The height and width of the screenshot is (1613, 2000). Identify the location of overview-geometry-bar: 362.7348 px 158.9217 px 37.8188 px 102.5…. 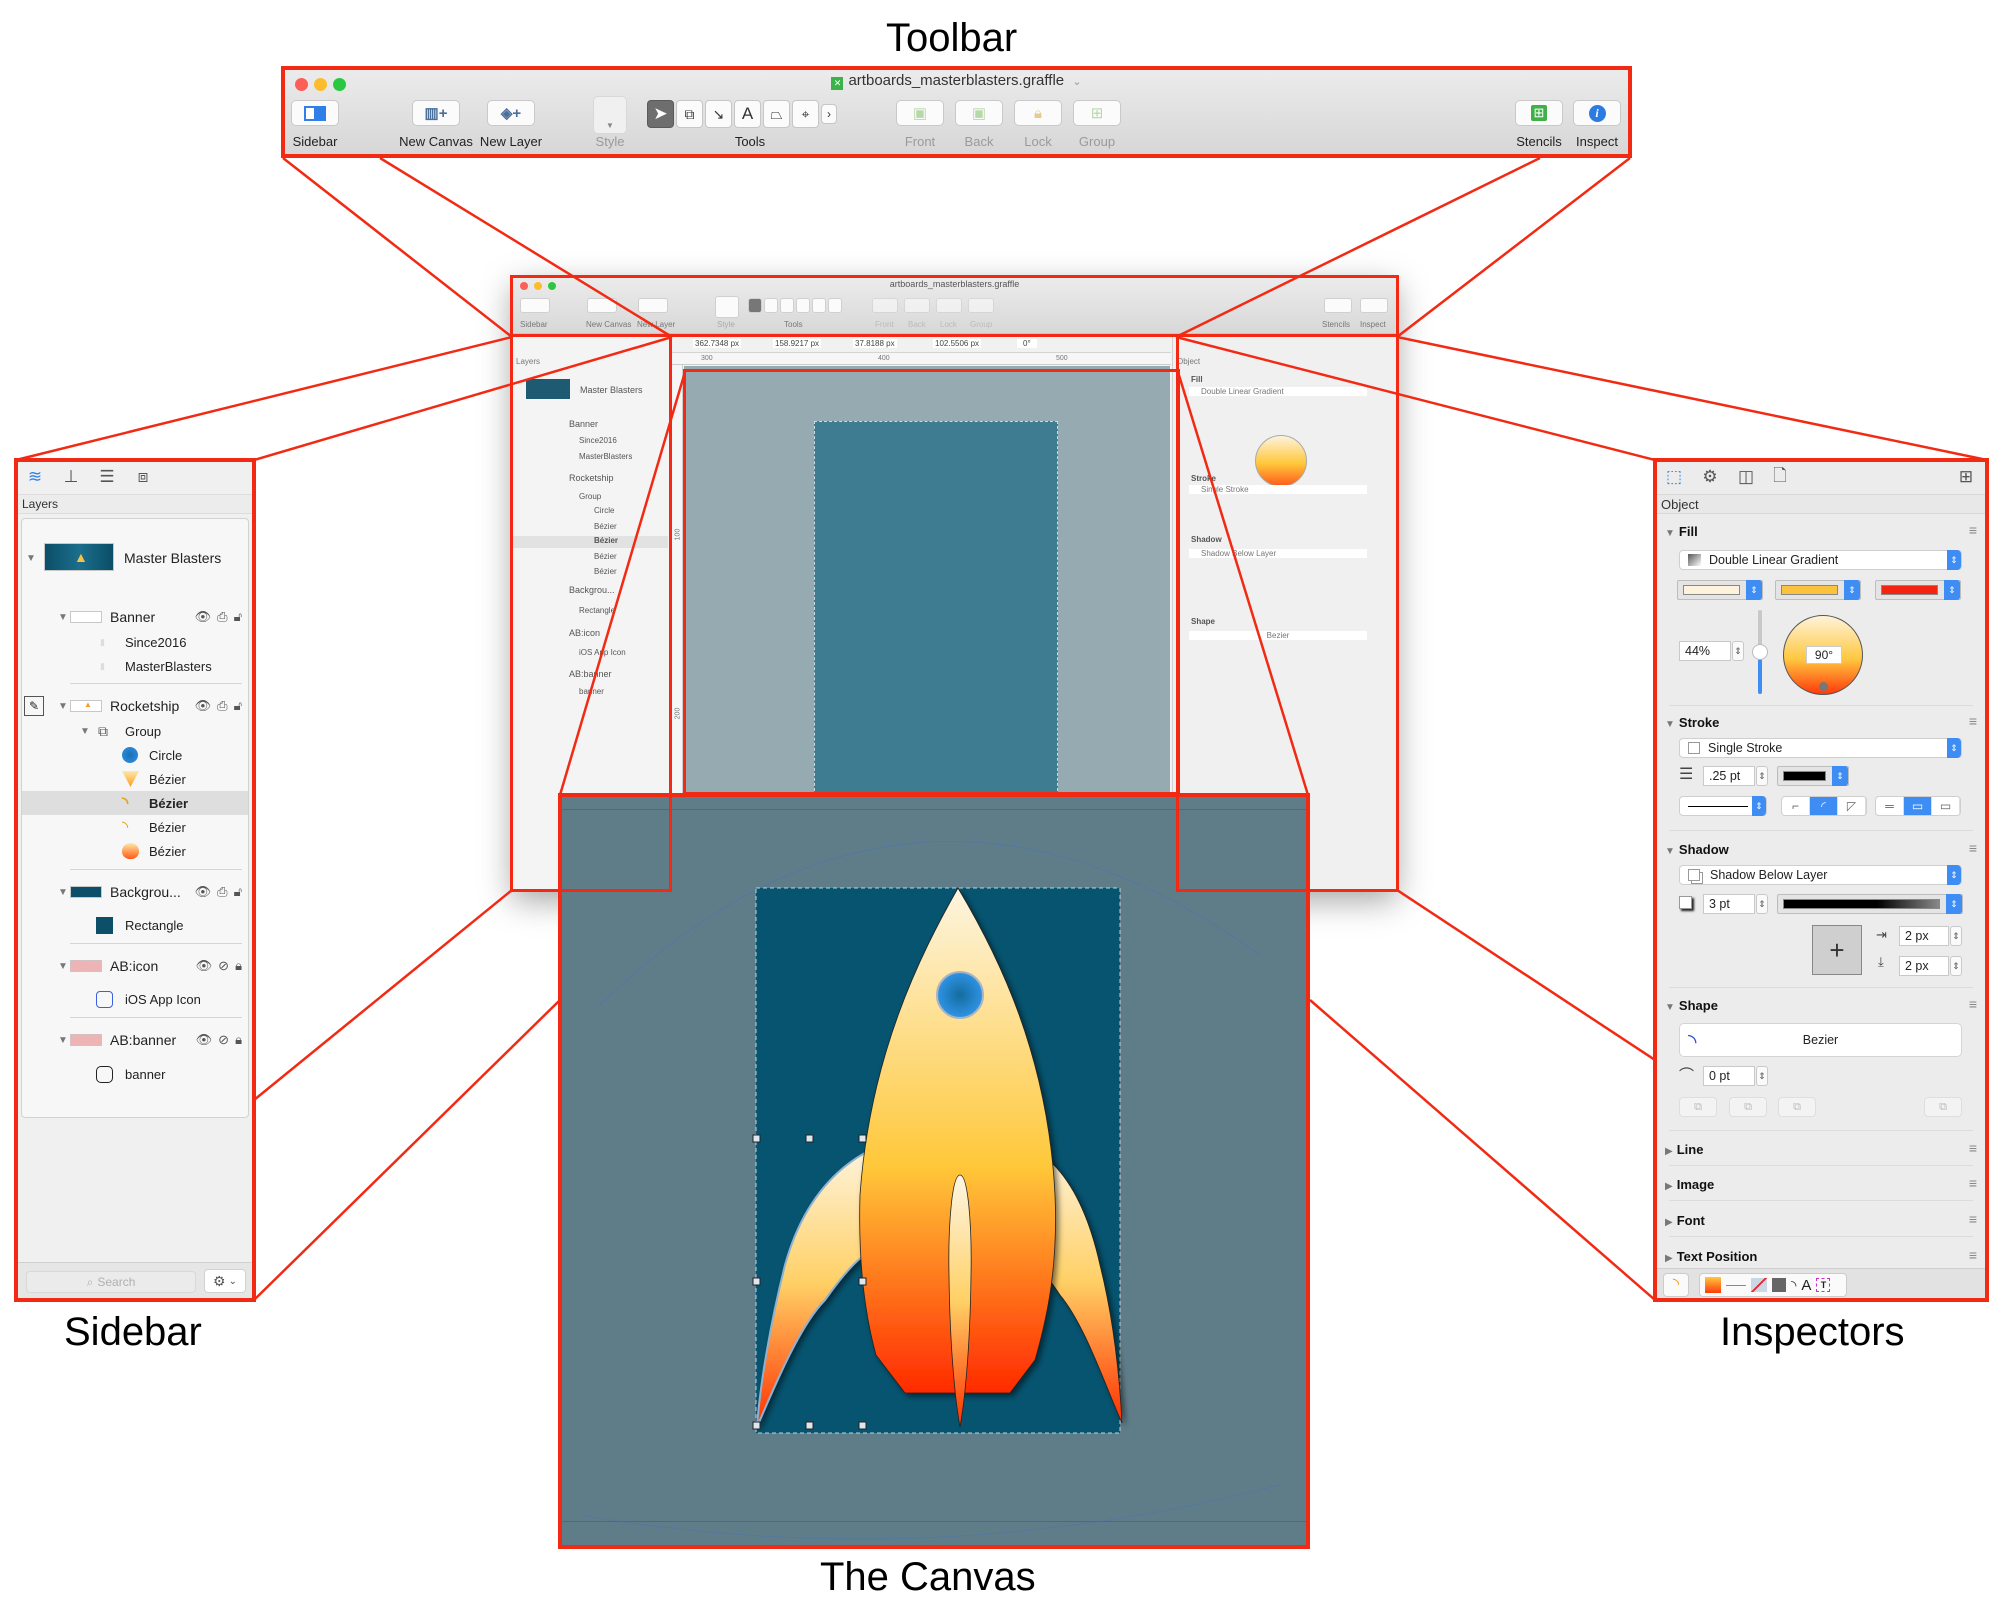
(921, 344).